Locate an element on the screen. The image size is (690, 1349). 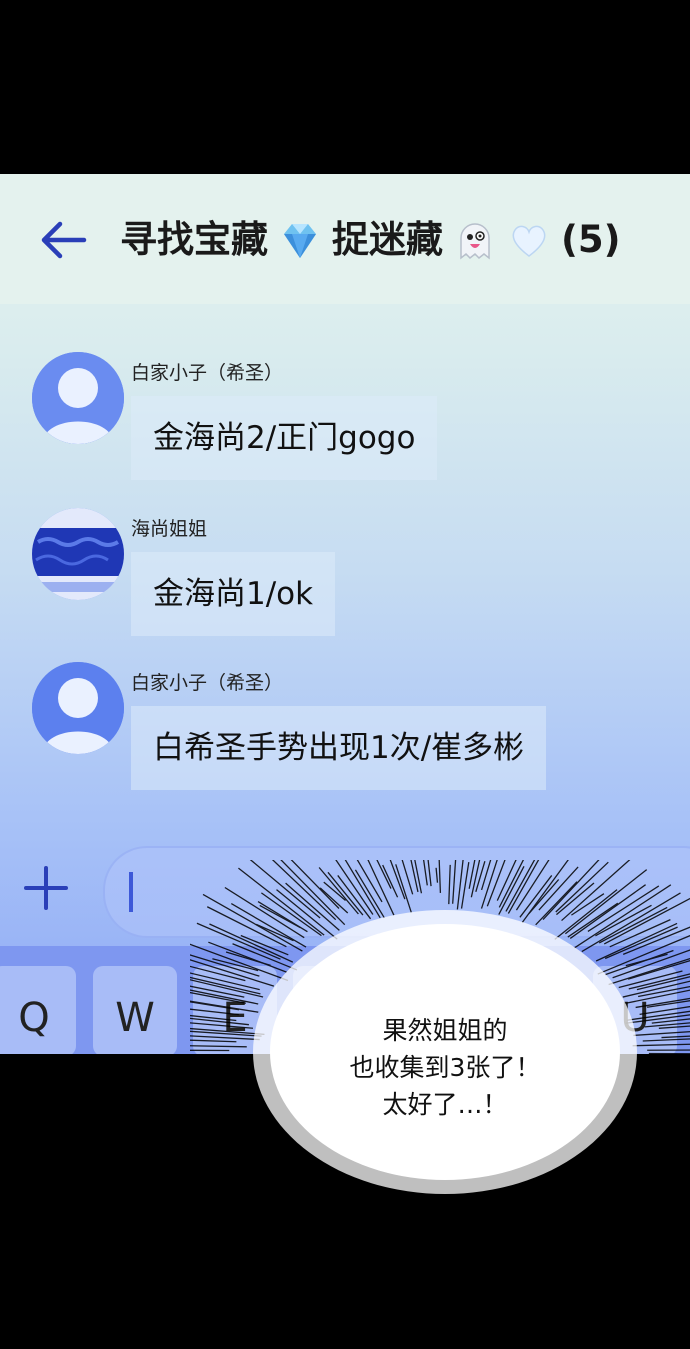
white-heart-icon is located at coordinates (529, 241).